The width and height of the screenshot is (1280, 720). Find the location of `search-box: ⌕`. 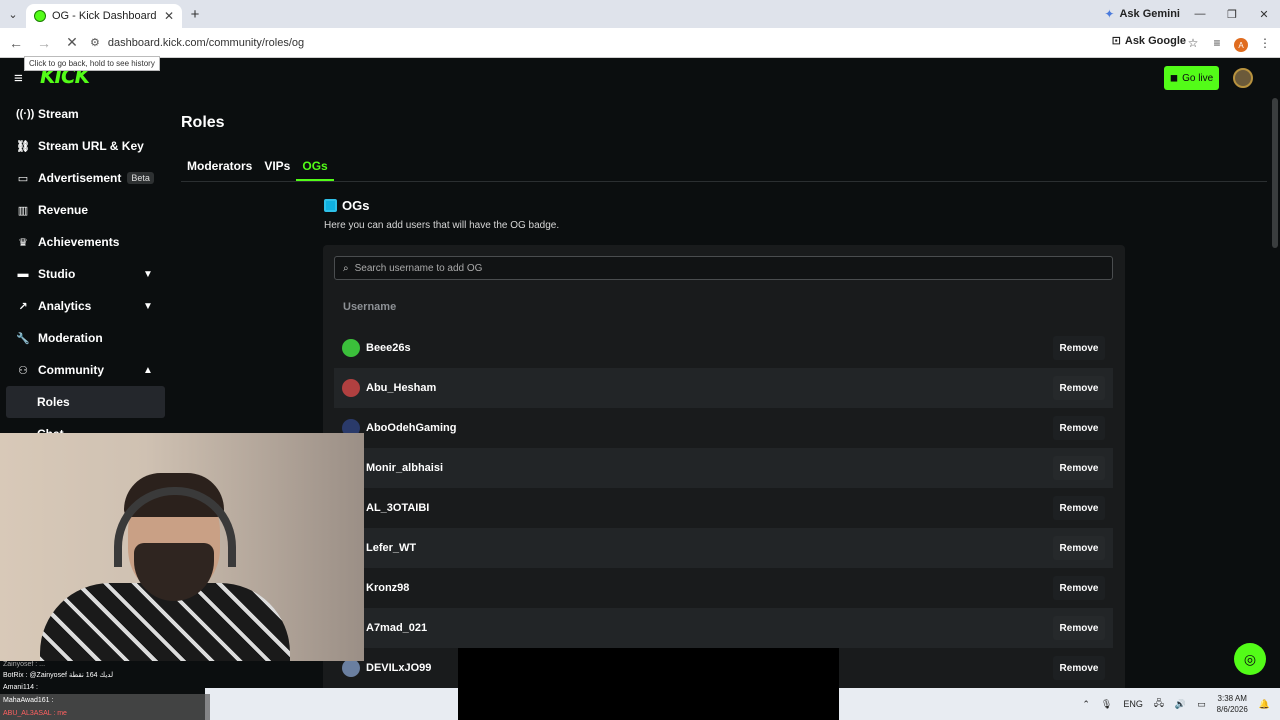

search-box: ⌕ is located at coordinates (723, 268).